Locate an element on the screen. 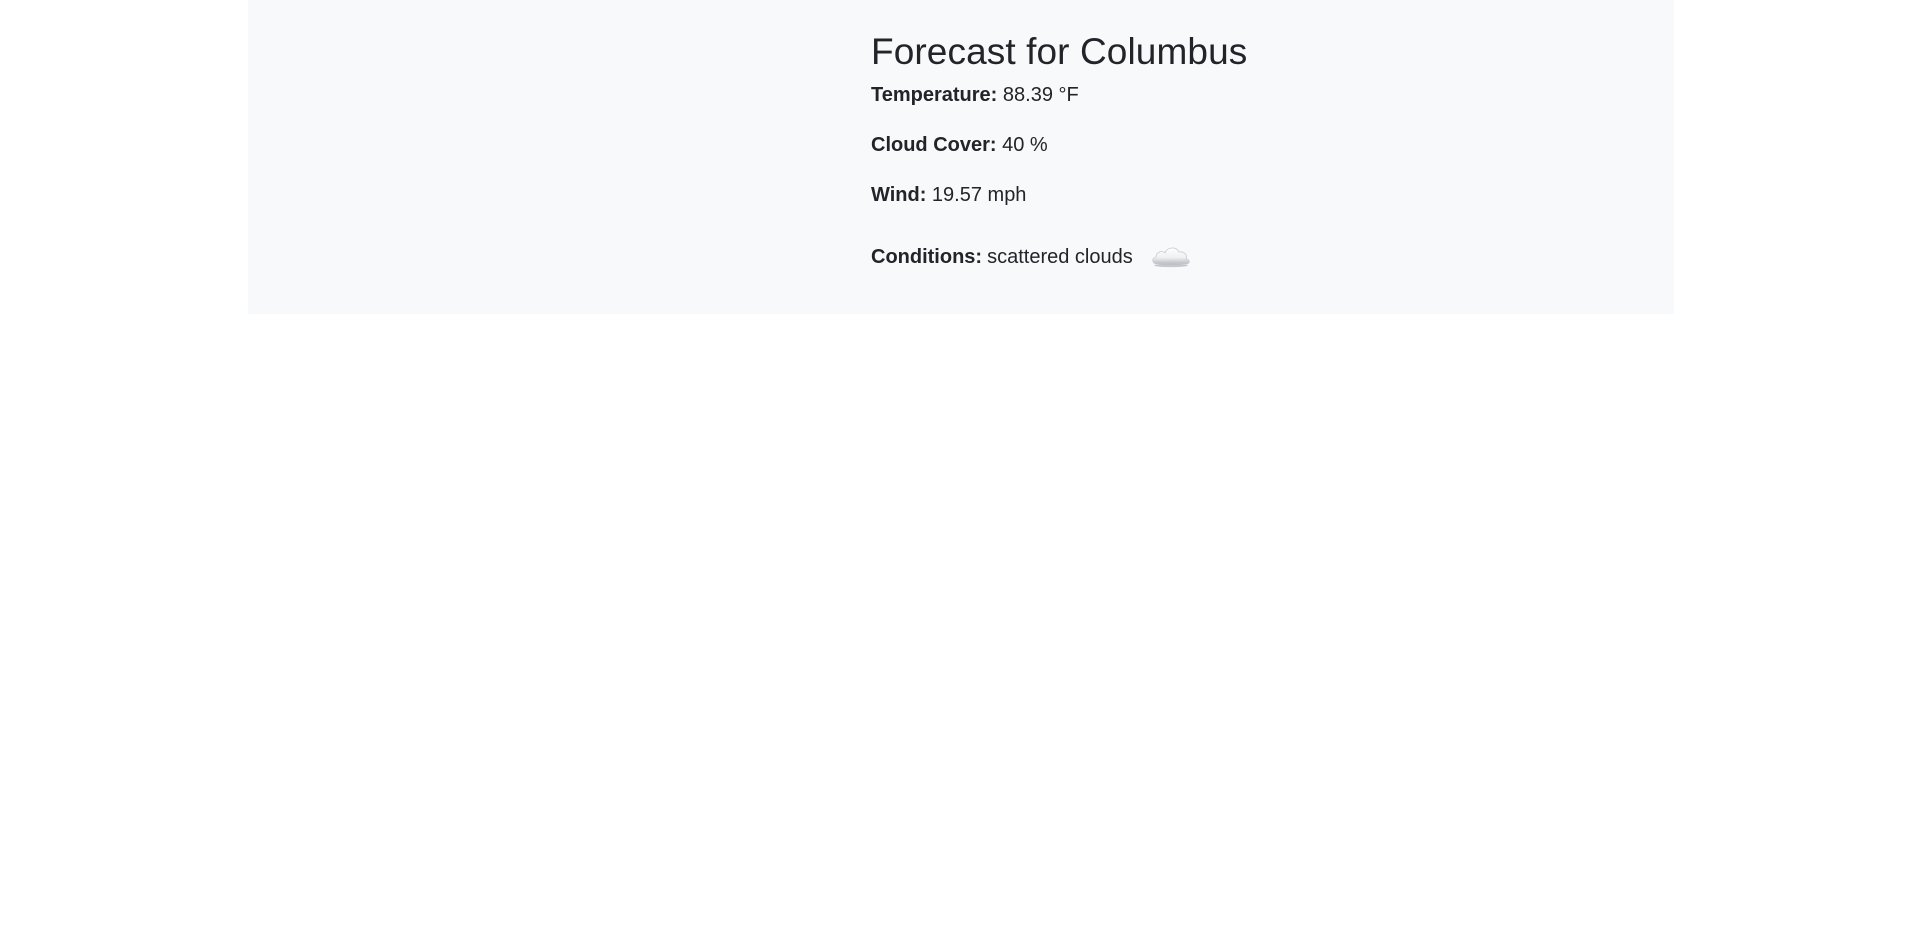 The height and width of the screenshot is (930, 1920). temperature-label: Temperature: is located at coordinates (934, 95).